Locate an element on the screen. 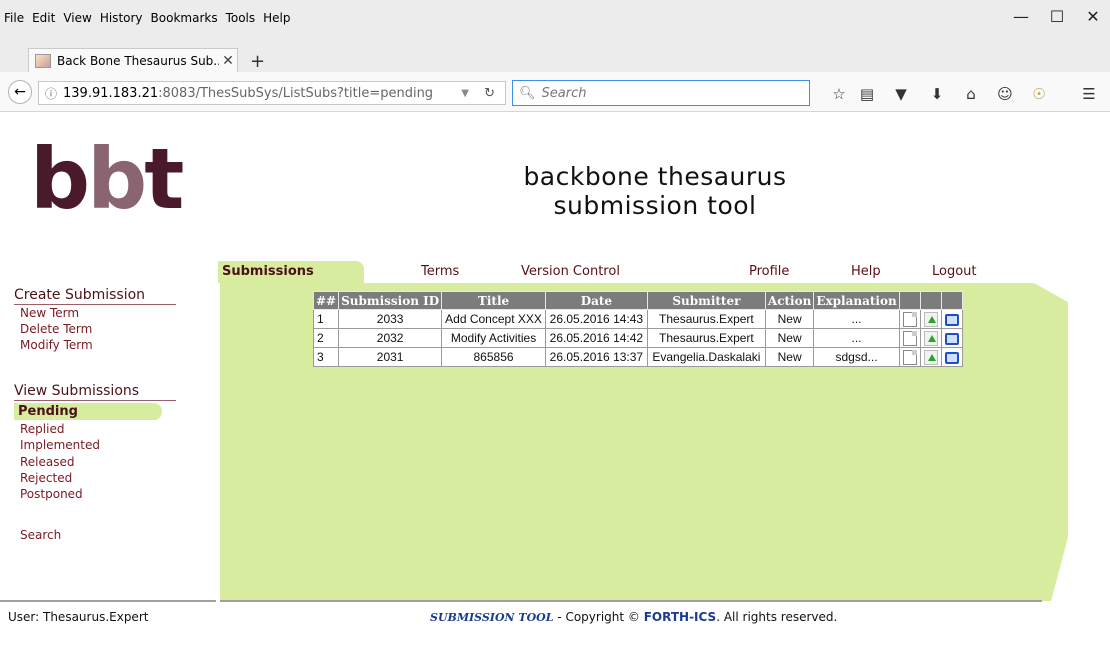 The height and width of the screenshot is (659, 1110). col-number: ## is located at coordinates (326, 300).